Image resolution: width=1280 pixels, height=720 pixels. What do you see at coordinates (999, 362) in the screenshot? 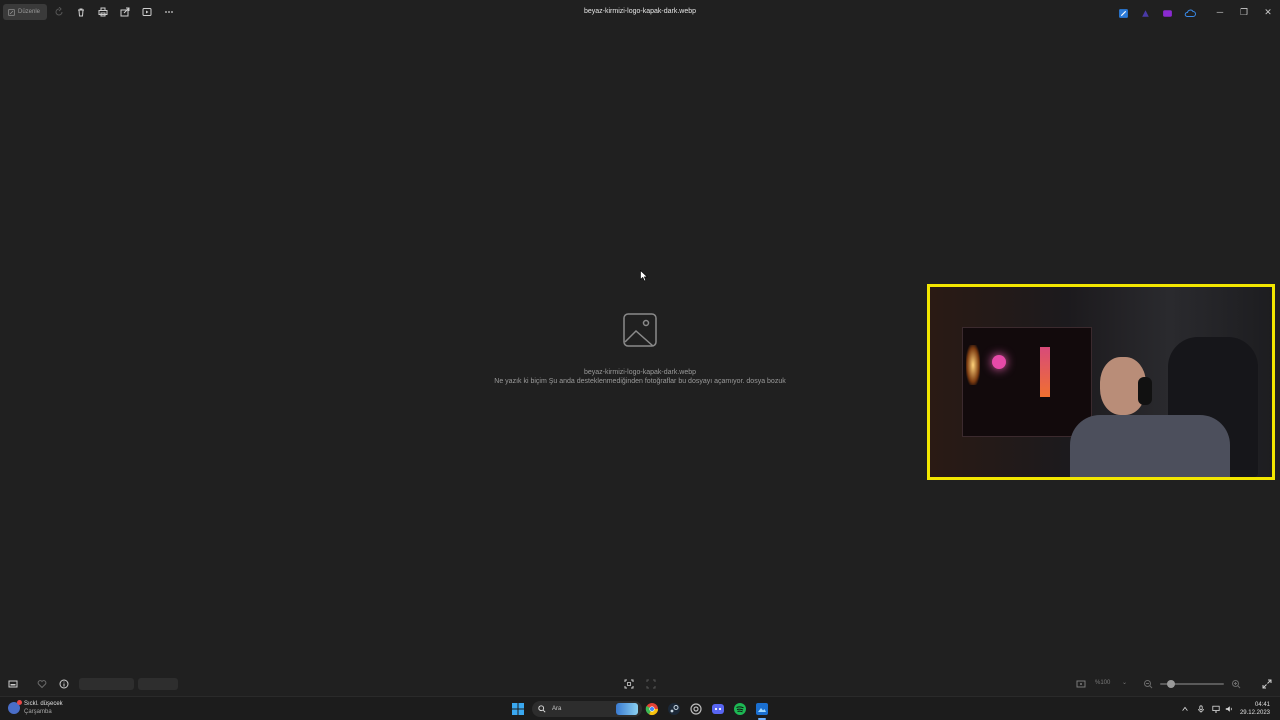
I see `webcam-rgb-fan` at bounding box center [999, 362].